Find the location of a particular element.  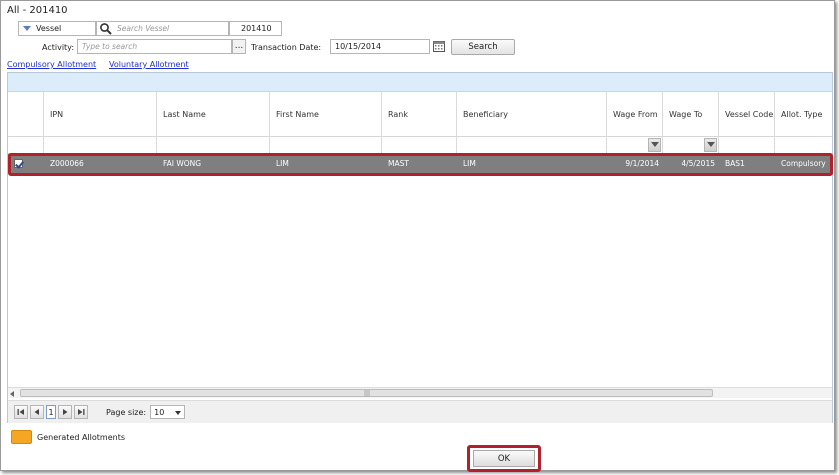

scrollbar-grip: ||| is located at coordinates (367, 393).